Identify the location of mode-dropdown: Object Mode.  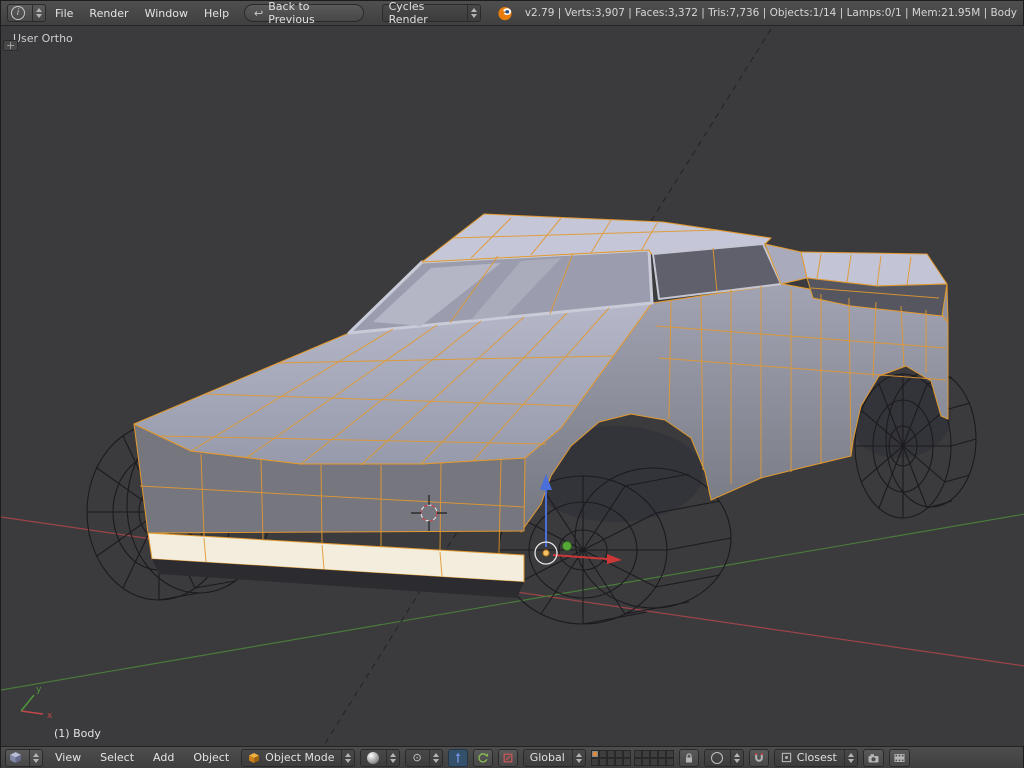
(298, 757).